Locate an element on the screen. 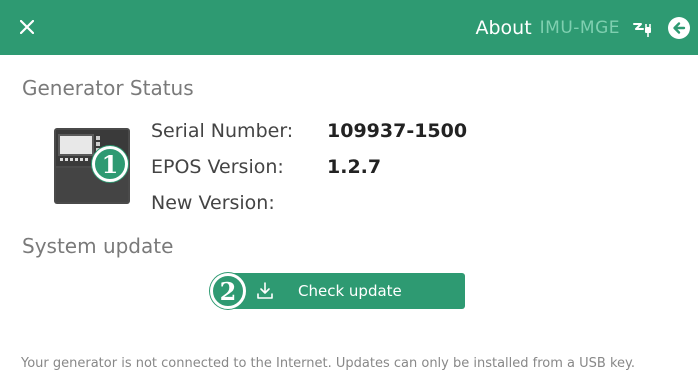 Image resolution: width=698 pixels, height=372 pixels. close-icon is located at coordinates (27, 27).